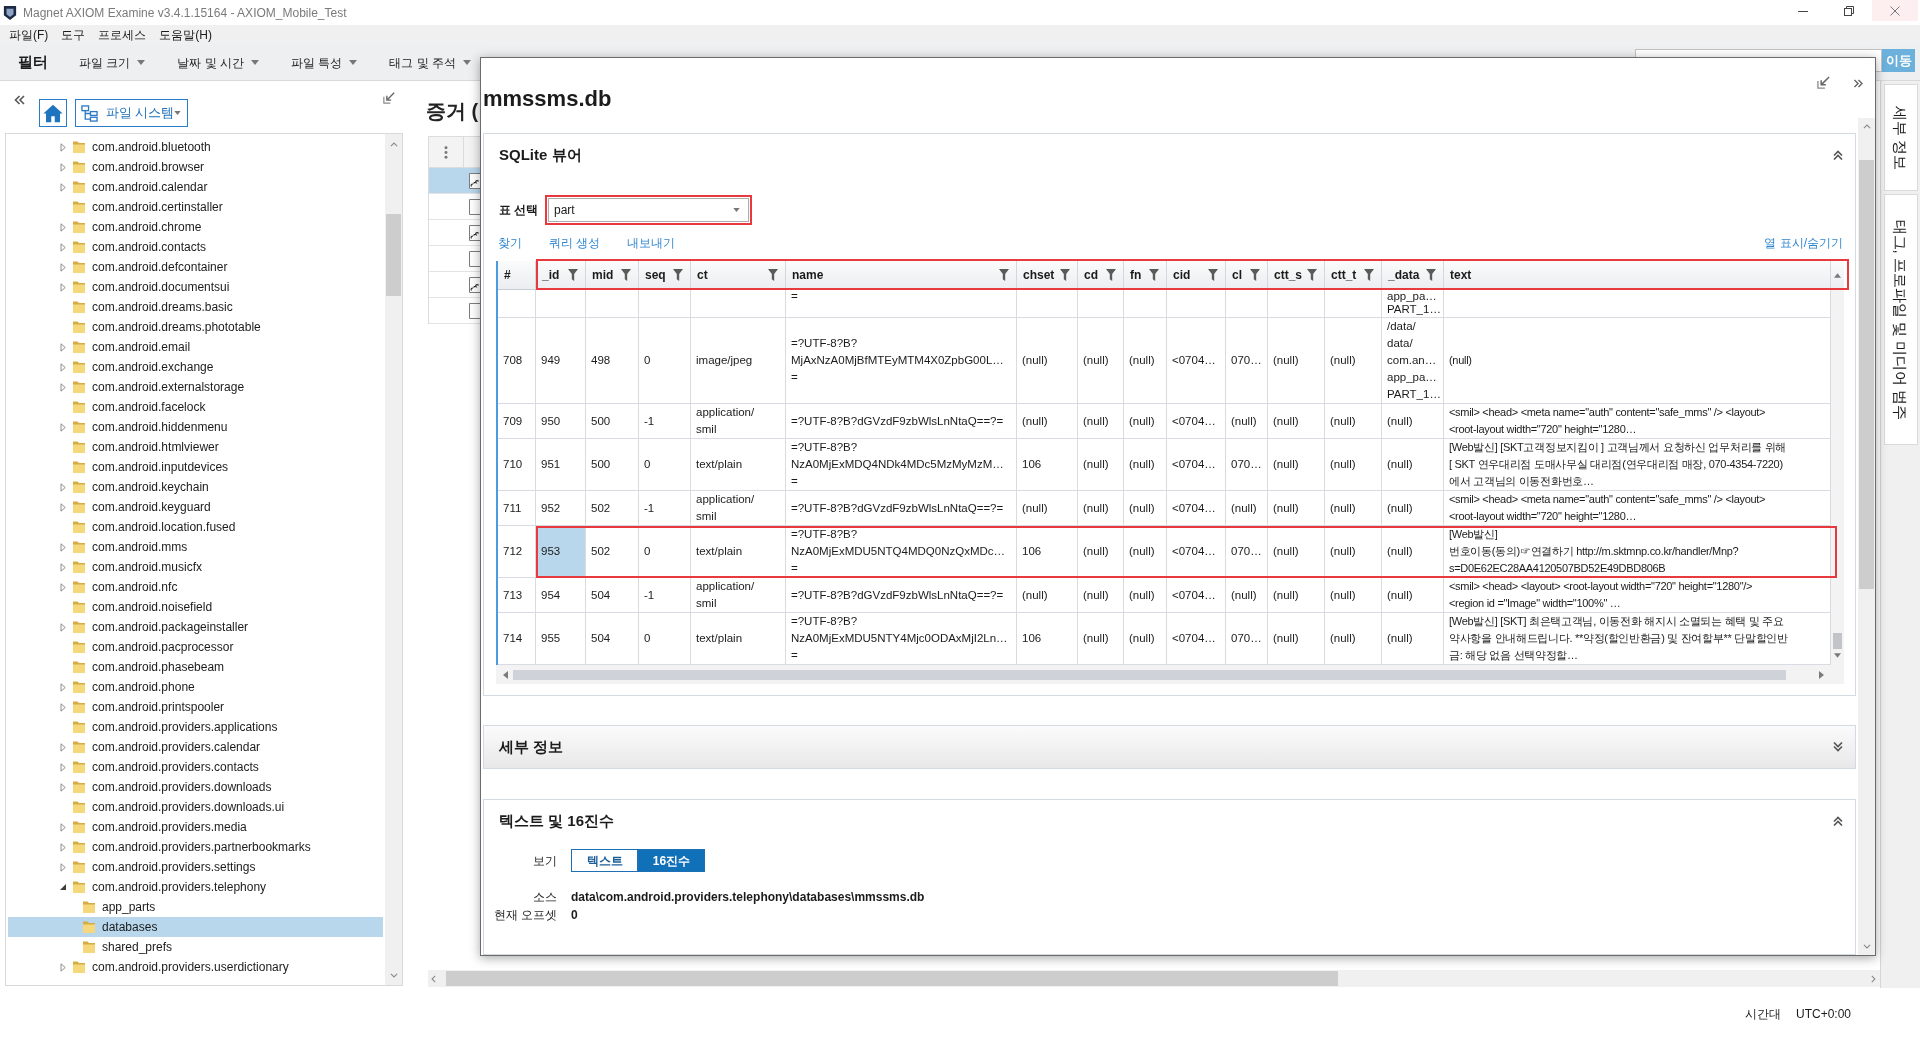  I want to click on tree-item: com.android.providers.downloads.ui, so click(195, 807).